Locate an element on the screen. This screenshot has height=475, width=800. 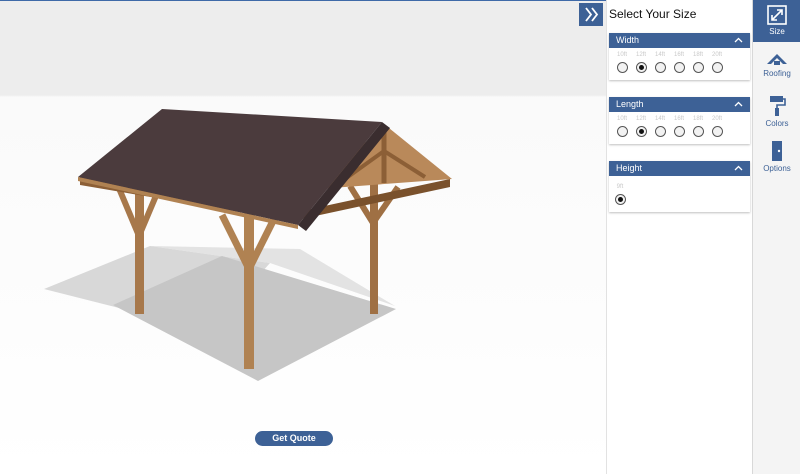
paint-roller-icon is located at coordinates (778, 106).